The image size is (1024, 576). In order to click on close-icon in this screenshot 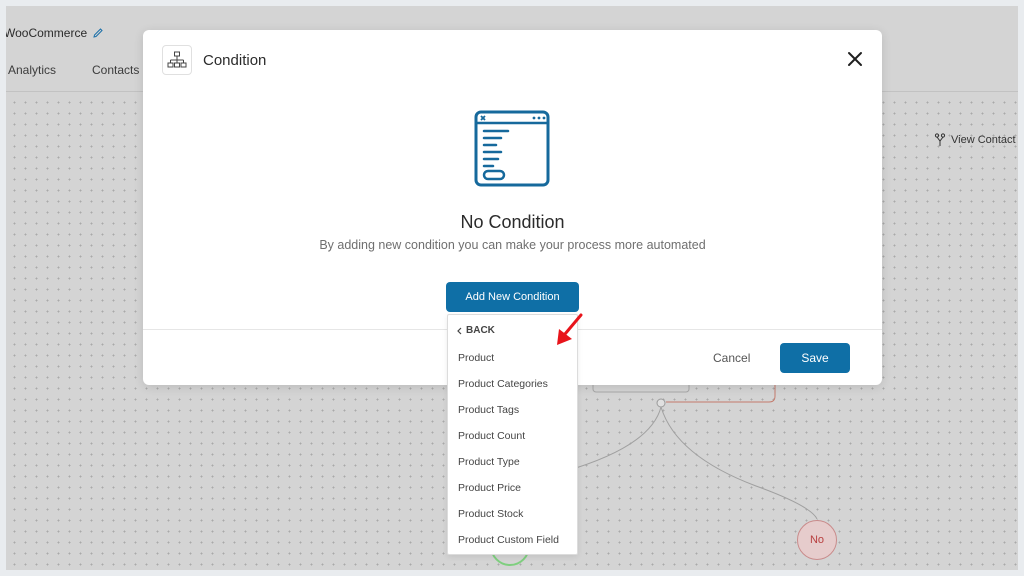, I will do `click(855, 59)`.